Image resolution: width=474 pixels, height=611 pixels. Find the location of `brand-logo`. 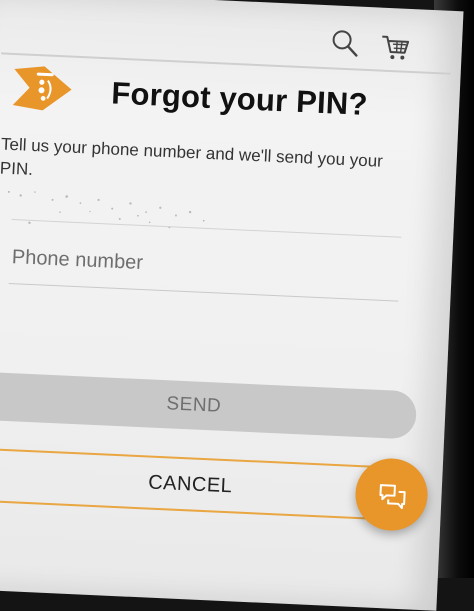

brand-logo is located at coordinates (41, 88).